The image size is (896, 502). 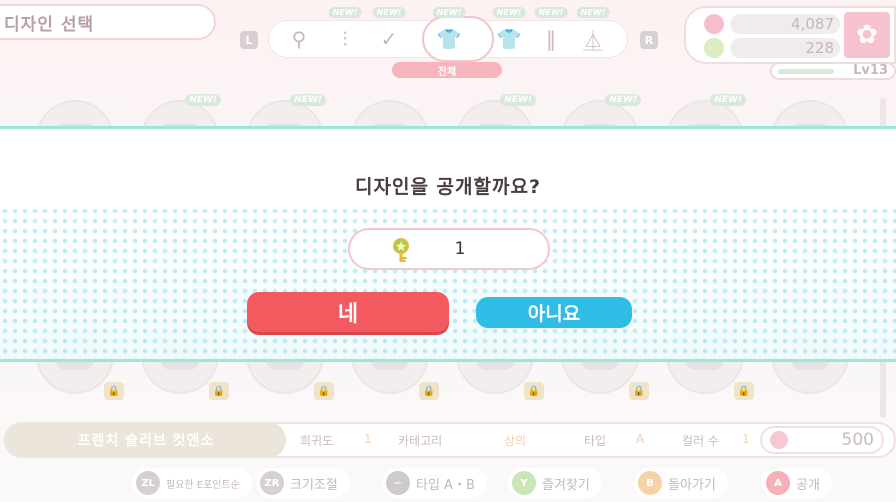 I want to click on earrings-icon: ⫶, so click(x=345, y=39).